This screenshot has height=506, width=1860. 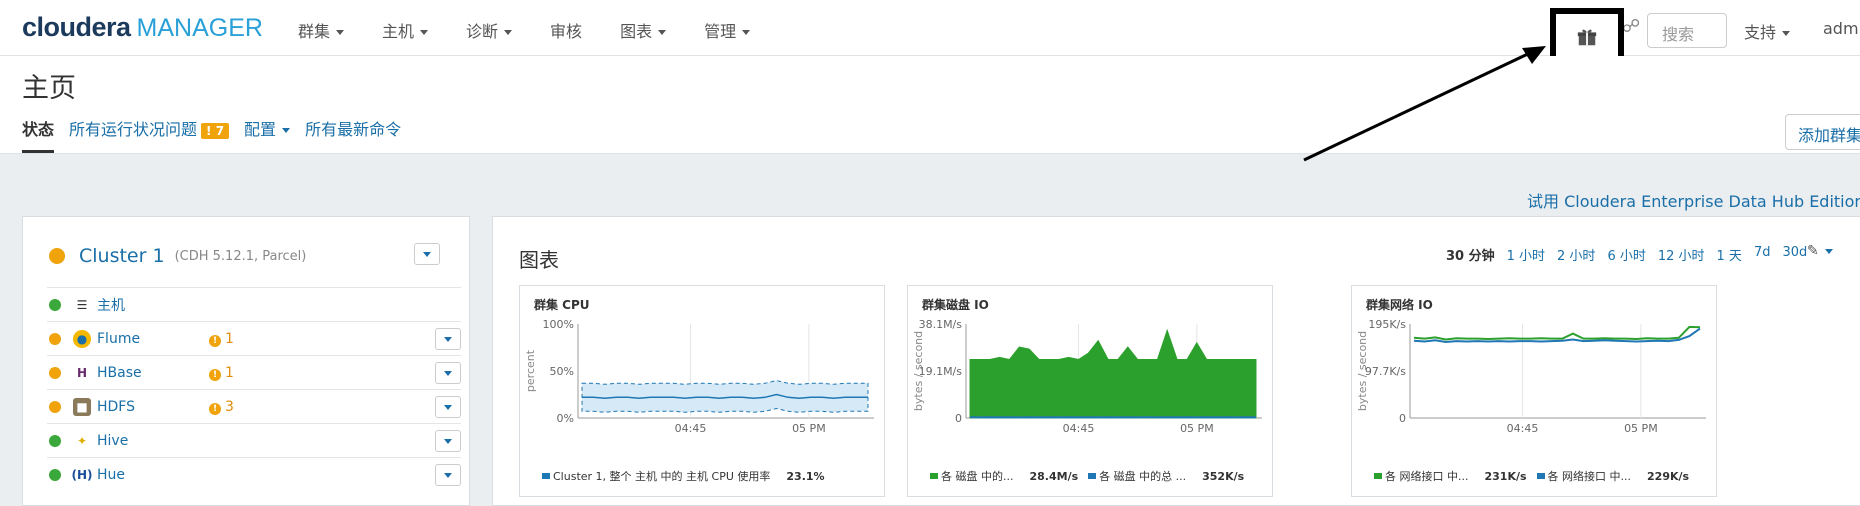 What do you see at coordinates (153, 339) in the screenshot?
I see `service-name: Flume` at bounding box center [153, 339].